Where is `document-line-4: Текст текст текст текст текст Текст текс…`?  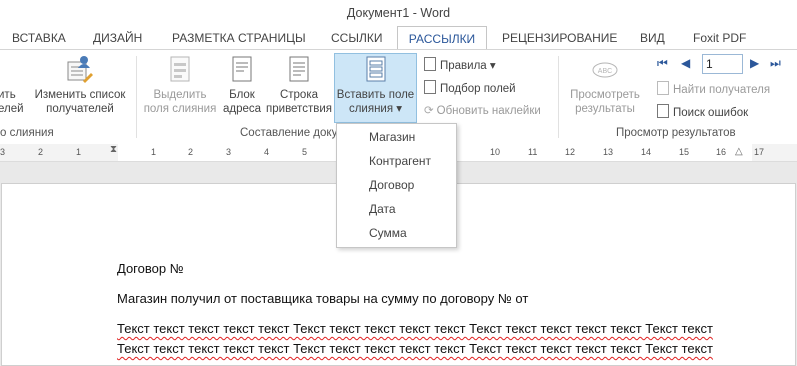
document-line-4: Текст текст текст текст текст Текст текс… is located at coordinates (415, 348).